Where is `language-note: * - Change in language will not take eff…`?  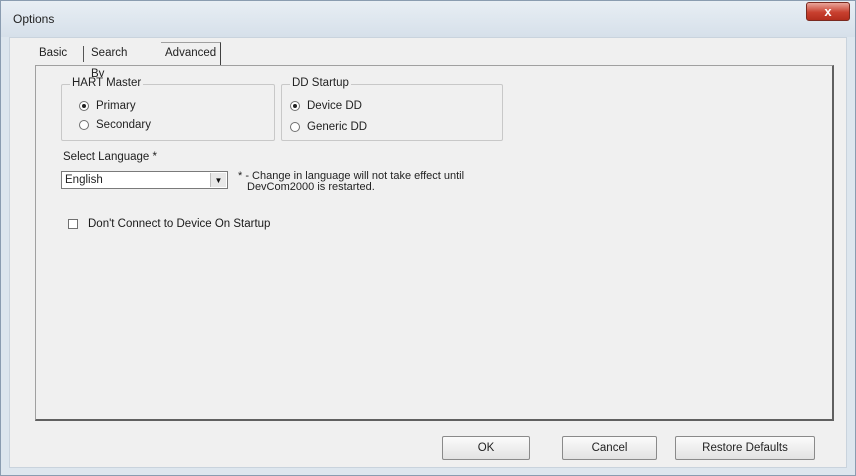 language-note: * - Change in language will not take eff… is located at coordinates (388, 181).